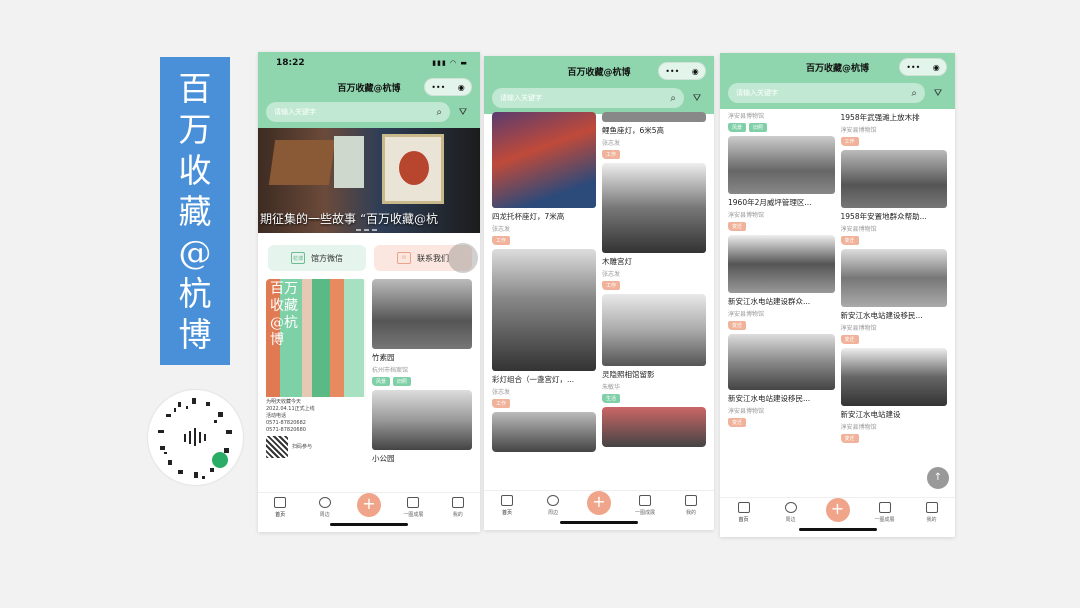  Describe the element at coordinates (195, 211) in the screenshot. I see `vertical-title: 百 万 收 藏 @ 杭 博` at that location.